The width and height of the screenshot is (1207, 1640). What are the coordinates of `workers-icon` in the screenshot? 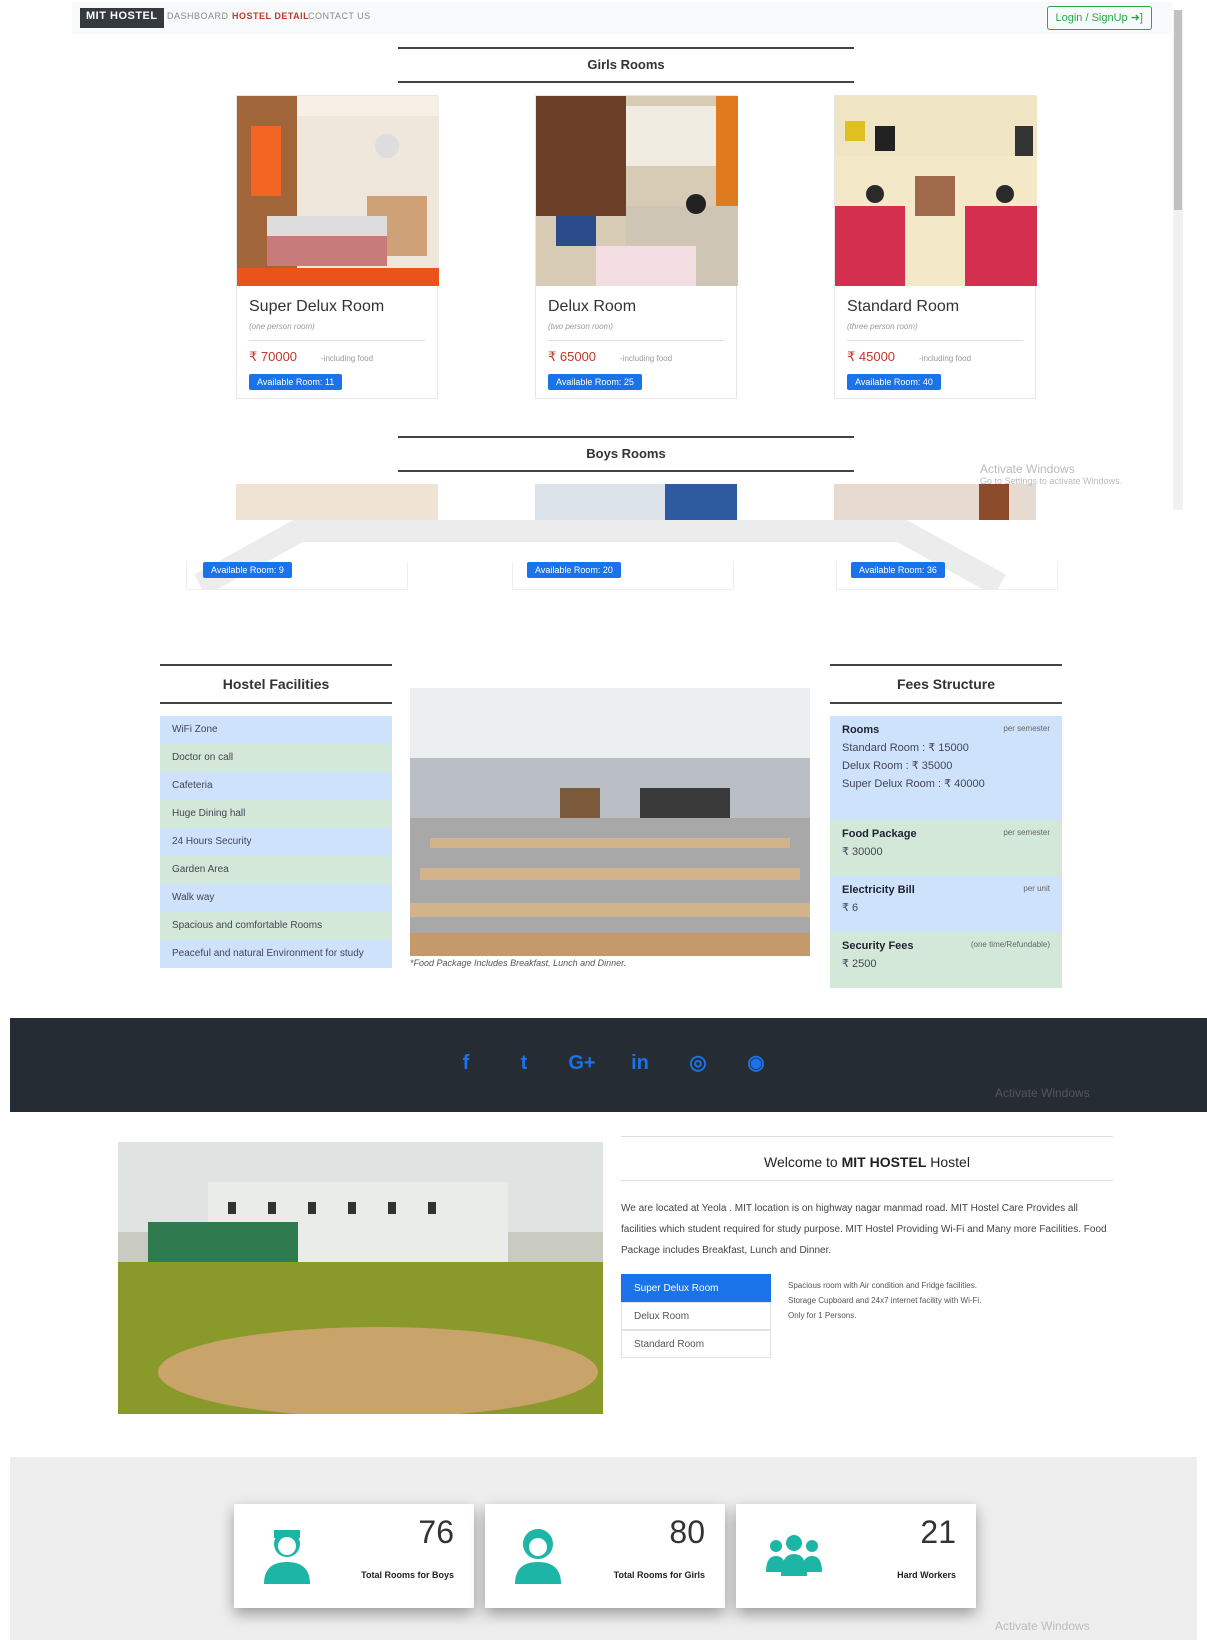 It's located at (794, 1555).